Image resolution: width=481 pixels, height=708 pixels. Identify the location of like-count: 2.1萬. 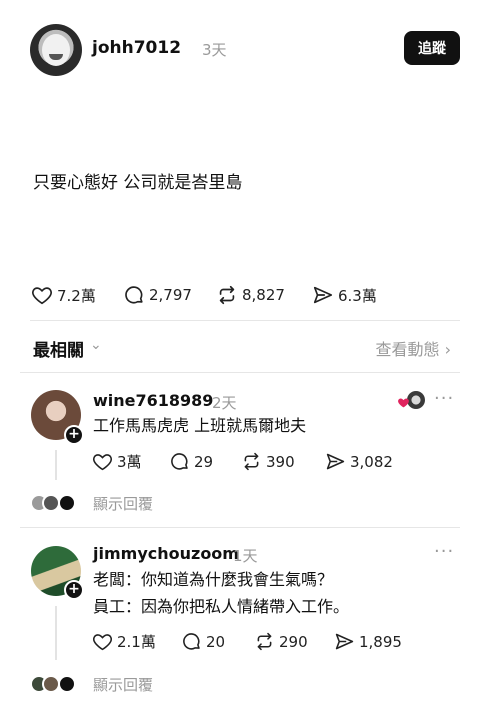
(136, 642).